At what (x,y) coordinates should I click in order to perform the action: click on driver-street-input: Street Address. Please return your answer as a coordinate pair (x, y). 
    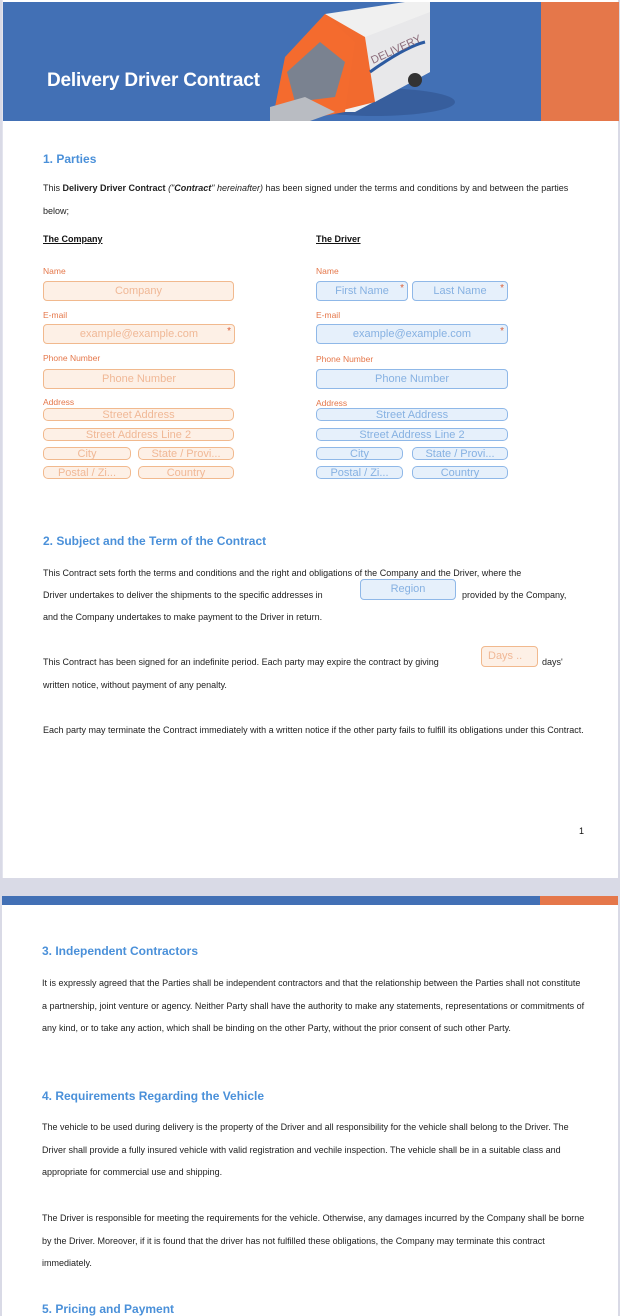
    Looking at the image, I should click on (412, 414).